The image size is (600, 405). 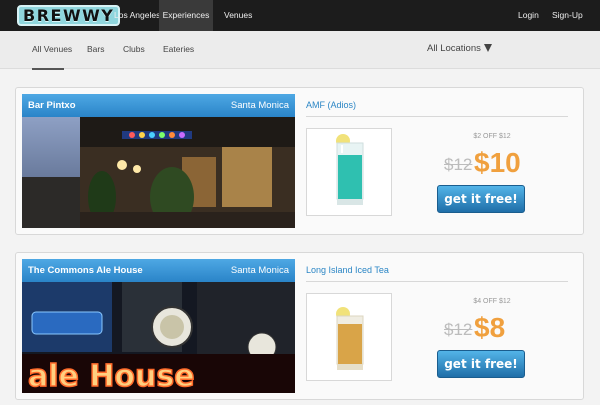 What do you see at coordinates (497, 162) in the screenshot?
I see `deal-price: $10` at bounding box center [497, 162].